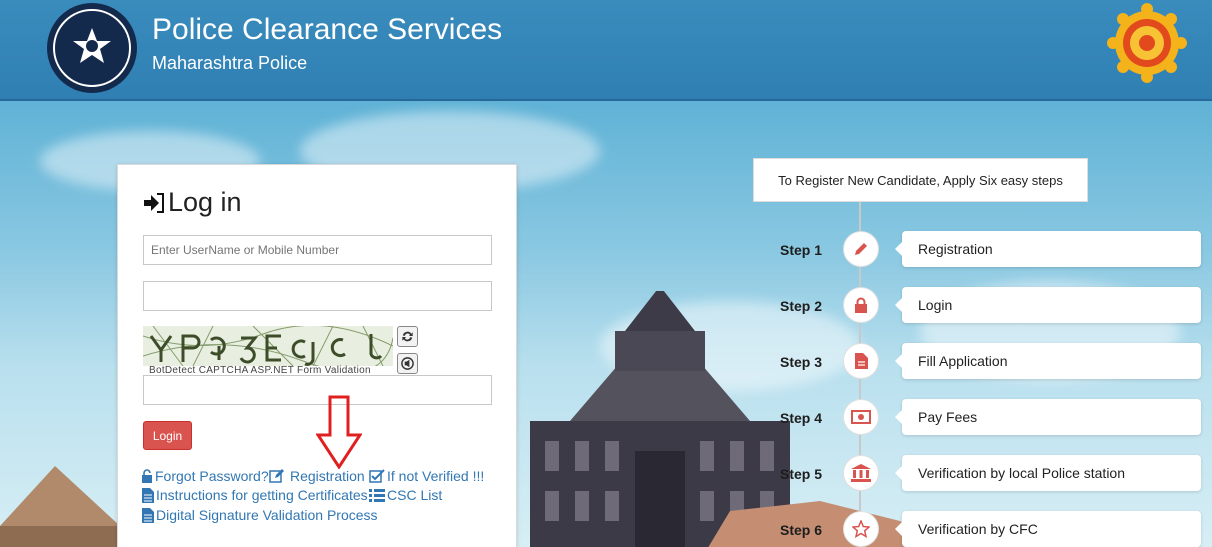  What do you see at coordinates (1048, 529) in the screenshot?
I see `step-6-box: Verification by CFC` at bounding box center [1048, 529].